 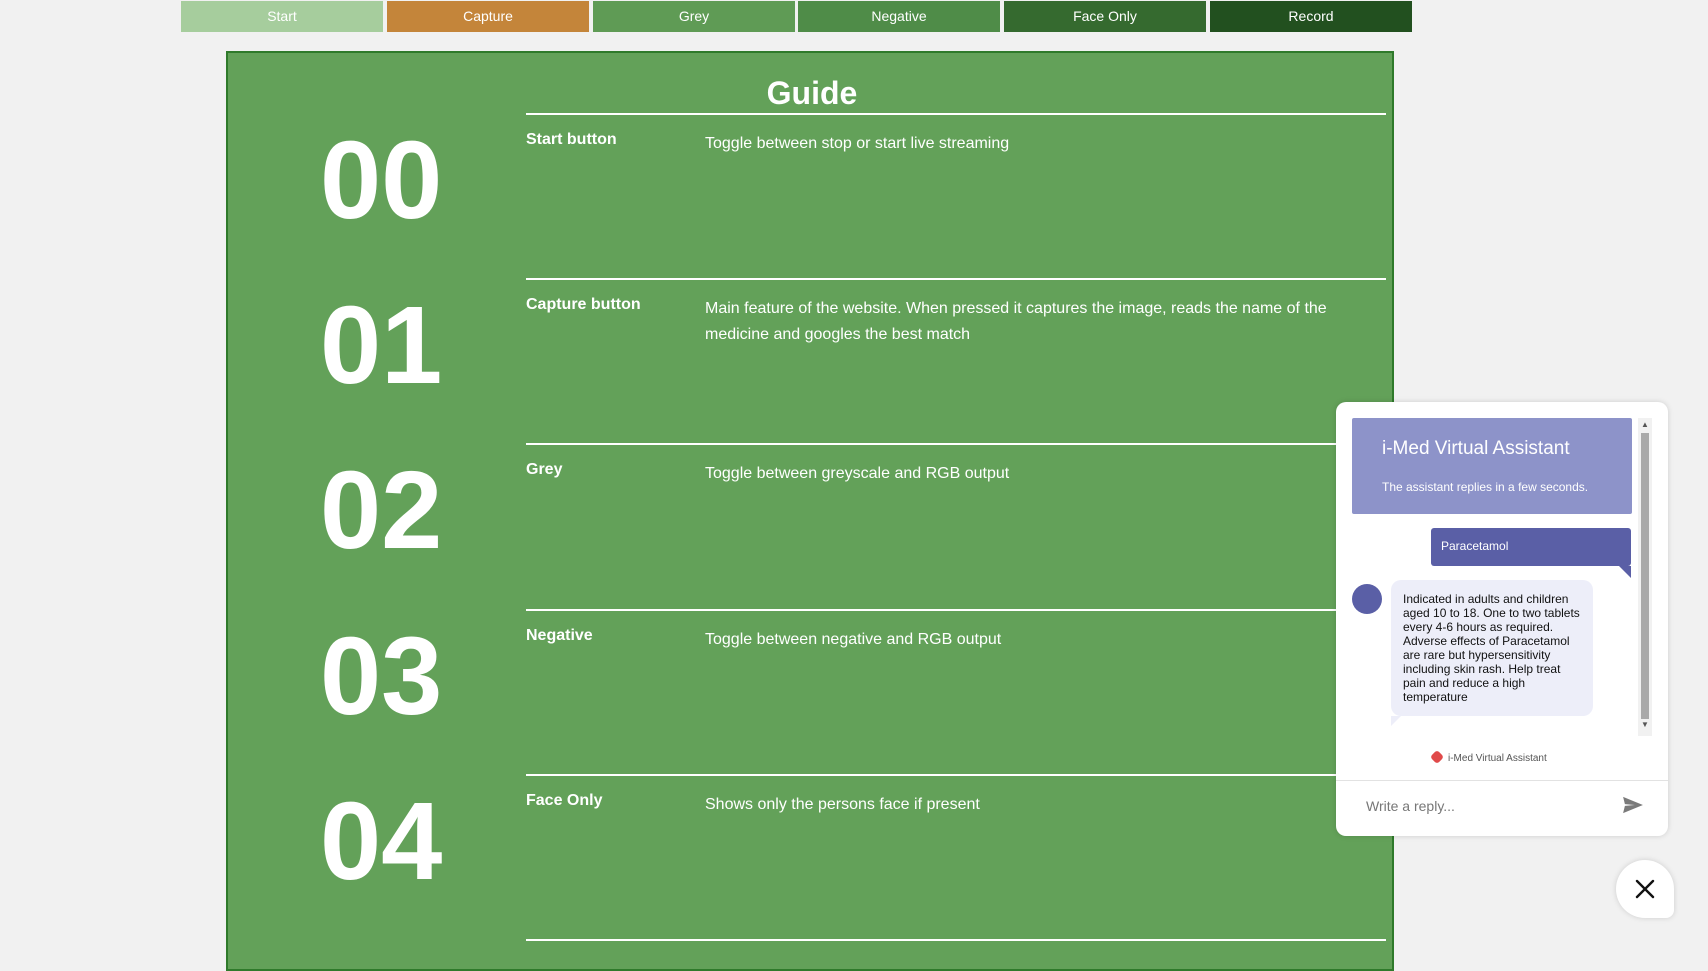 What do you see at coordinates (1311, 16) in the screenshot?
I see `record-button: Record` at bounding box center [1311, 16].